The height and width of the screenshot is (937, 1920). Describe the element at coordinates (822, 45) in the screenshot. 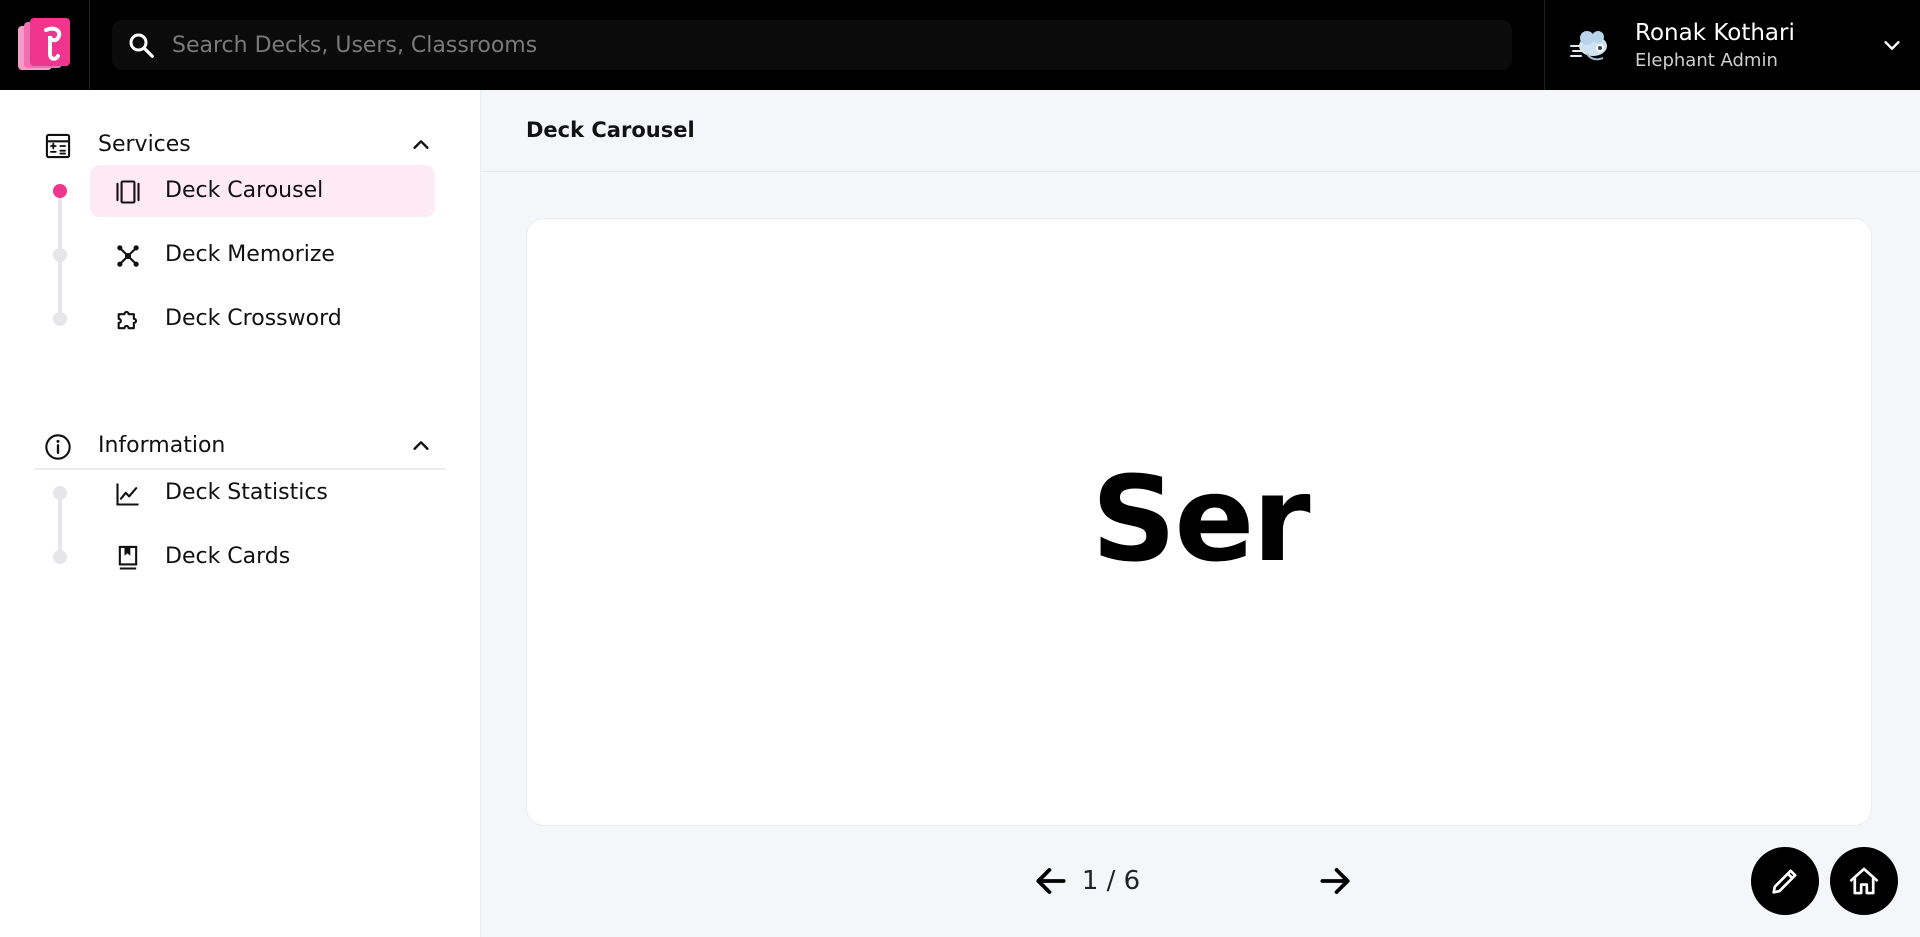

I see `search-input` at that location.